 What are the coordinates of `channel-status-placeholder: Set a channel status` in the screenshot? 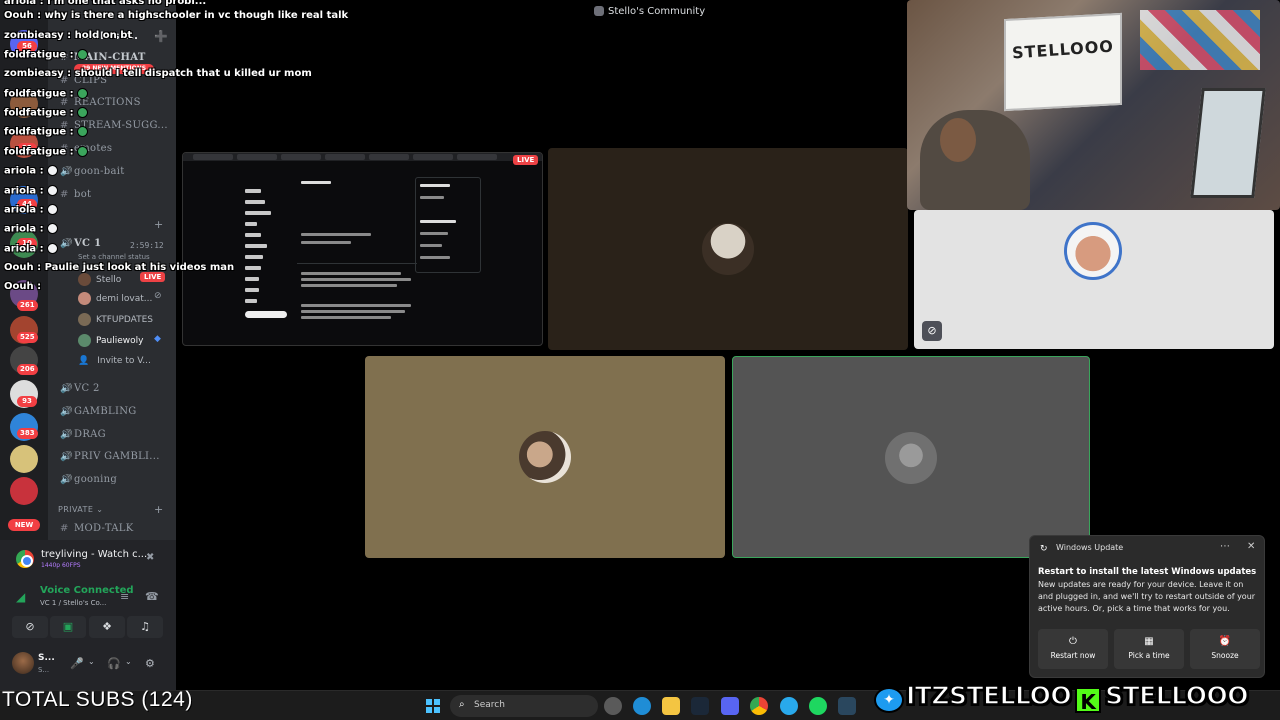 It's located at (114, 257).